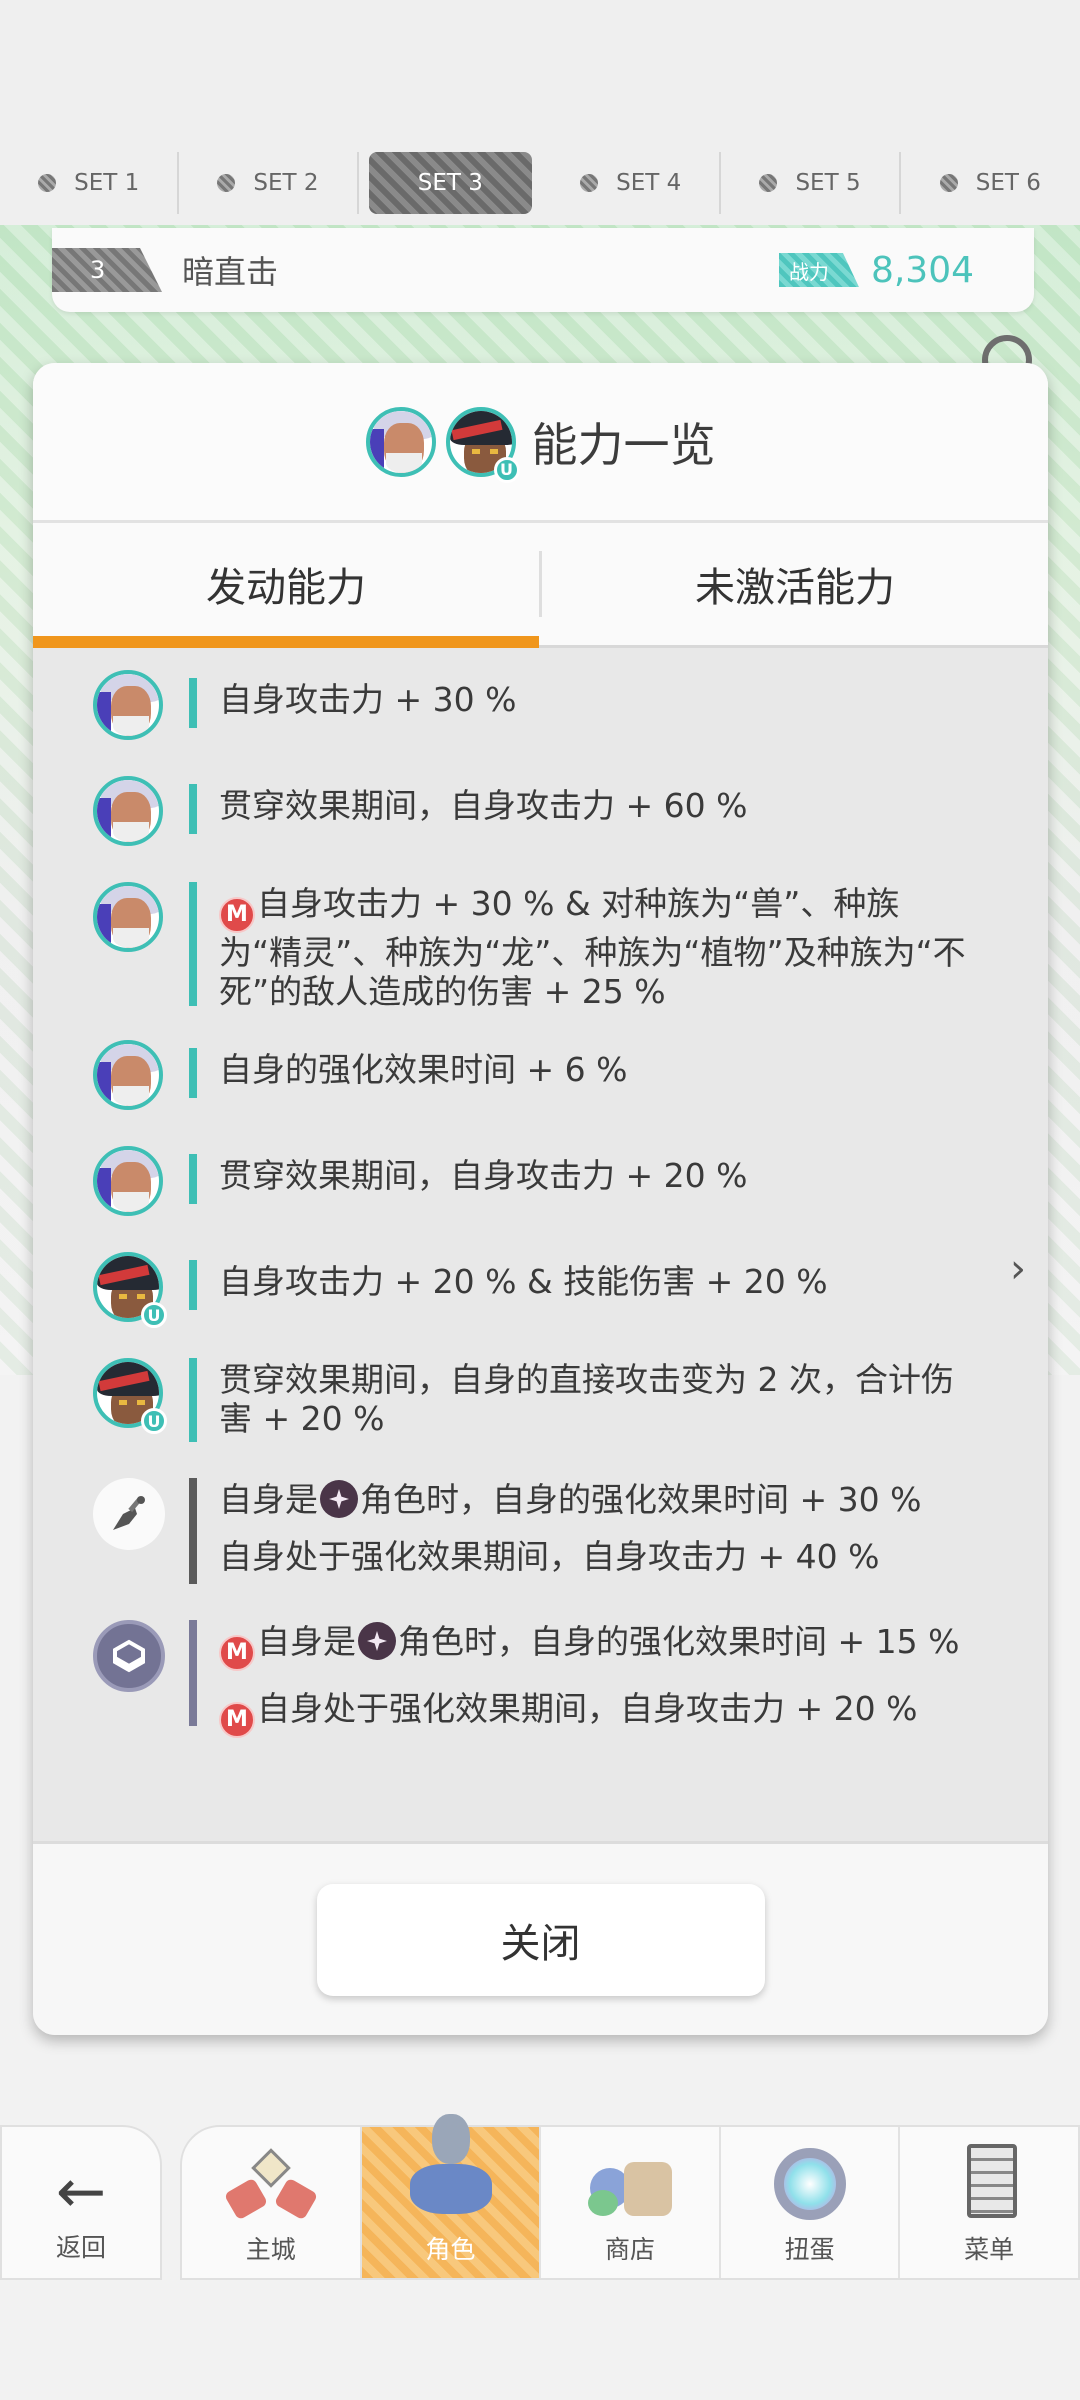  What do you see at coordinates (810, 2184) in the screenshot?
I see `gacha-icon` at bounding box center [810, 2184].